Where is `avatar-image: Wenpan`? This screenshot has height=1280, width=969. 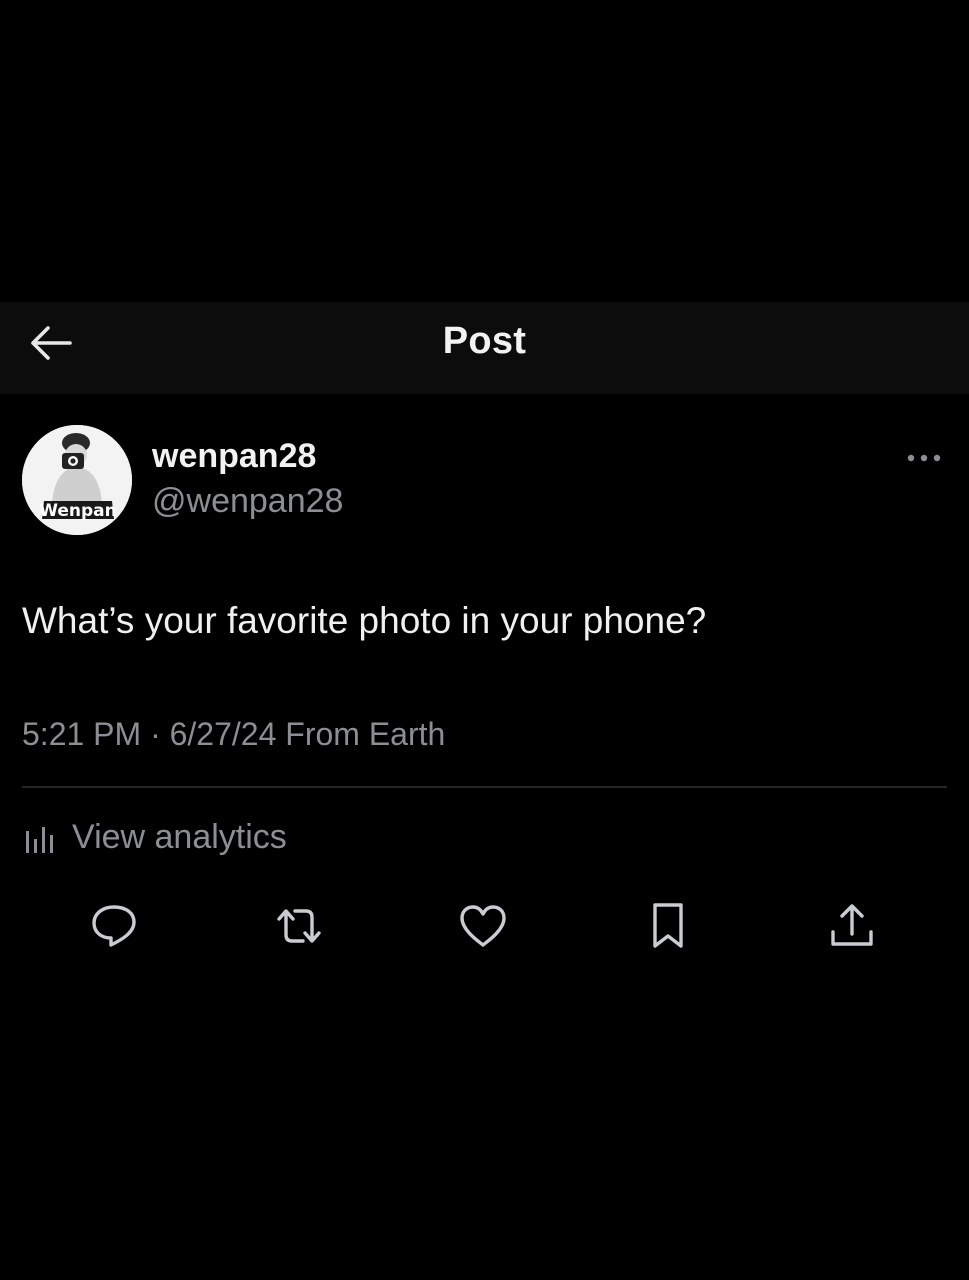 avatar-image: Wenpan is located at coordinates (77, 480).